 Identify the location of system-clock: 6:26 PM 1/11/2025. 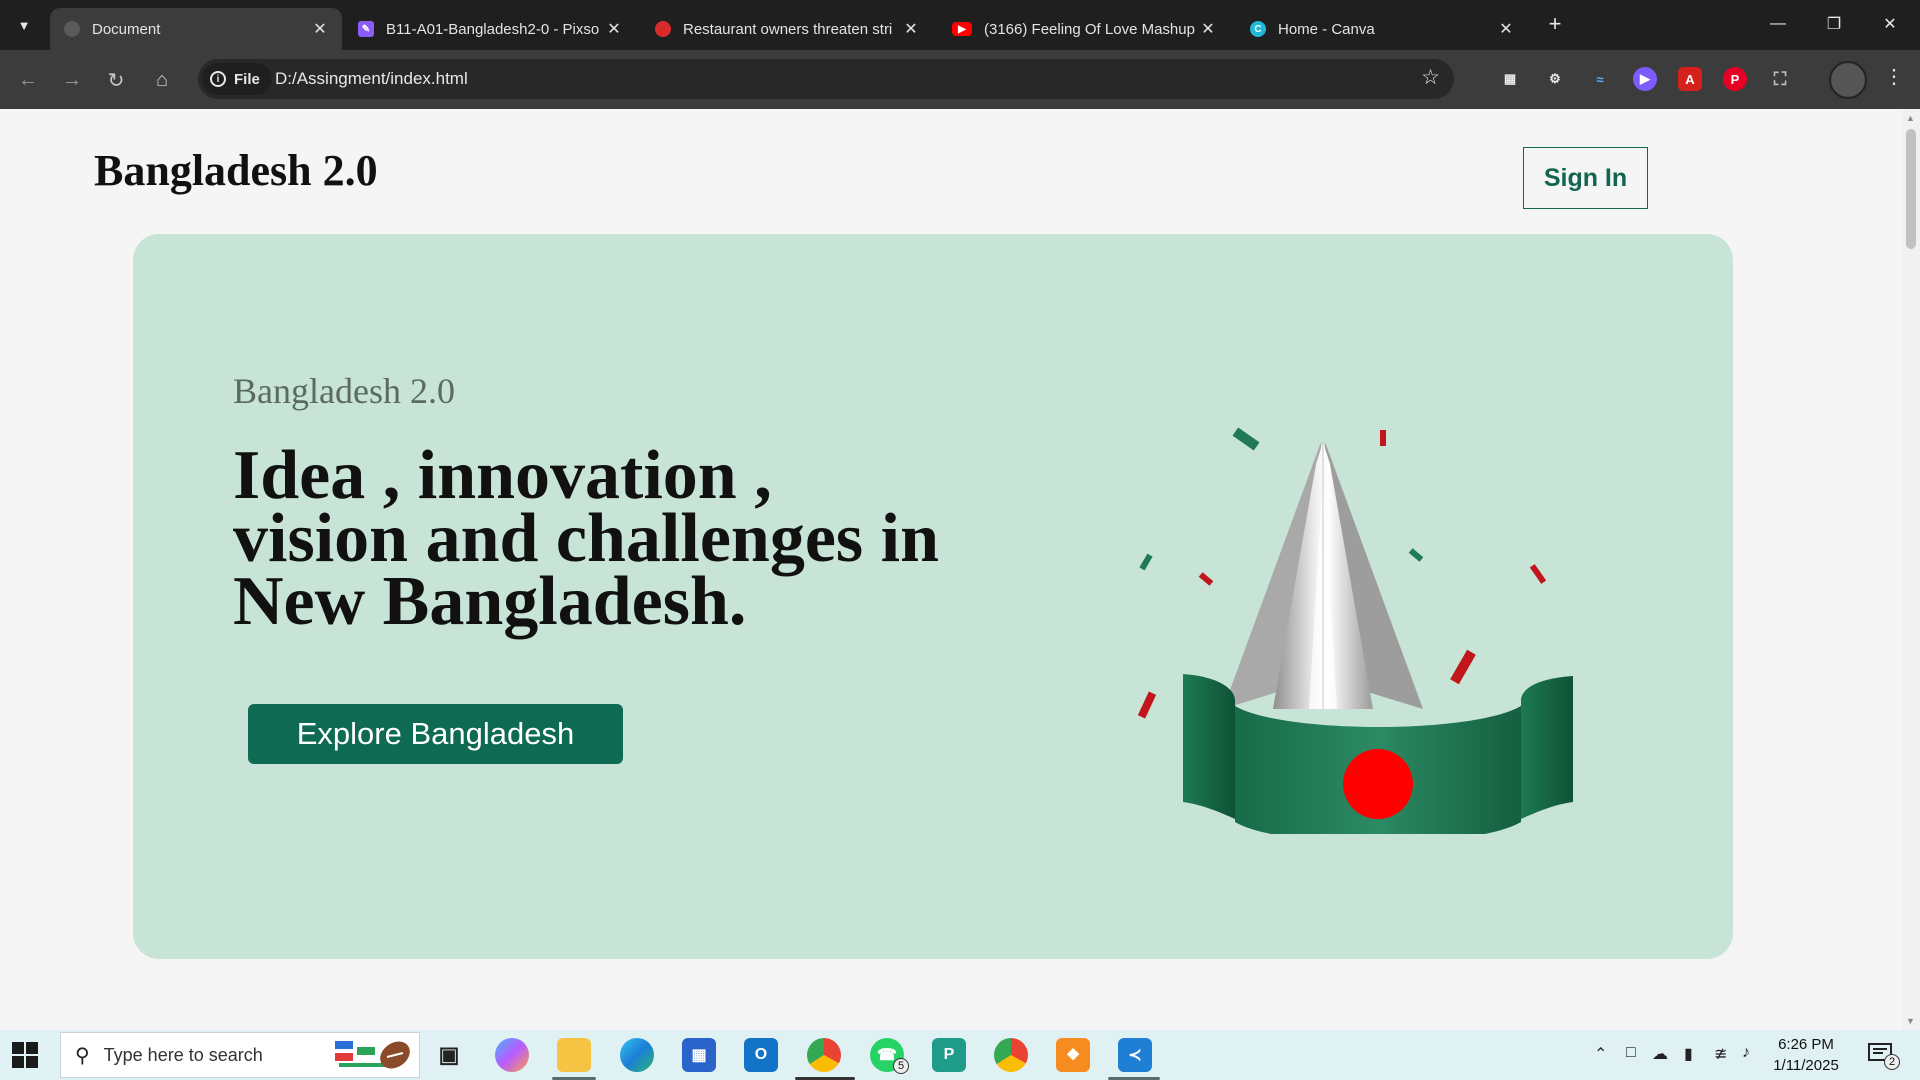
(1806, 1055).